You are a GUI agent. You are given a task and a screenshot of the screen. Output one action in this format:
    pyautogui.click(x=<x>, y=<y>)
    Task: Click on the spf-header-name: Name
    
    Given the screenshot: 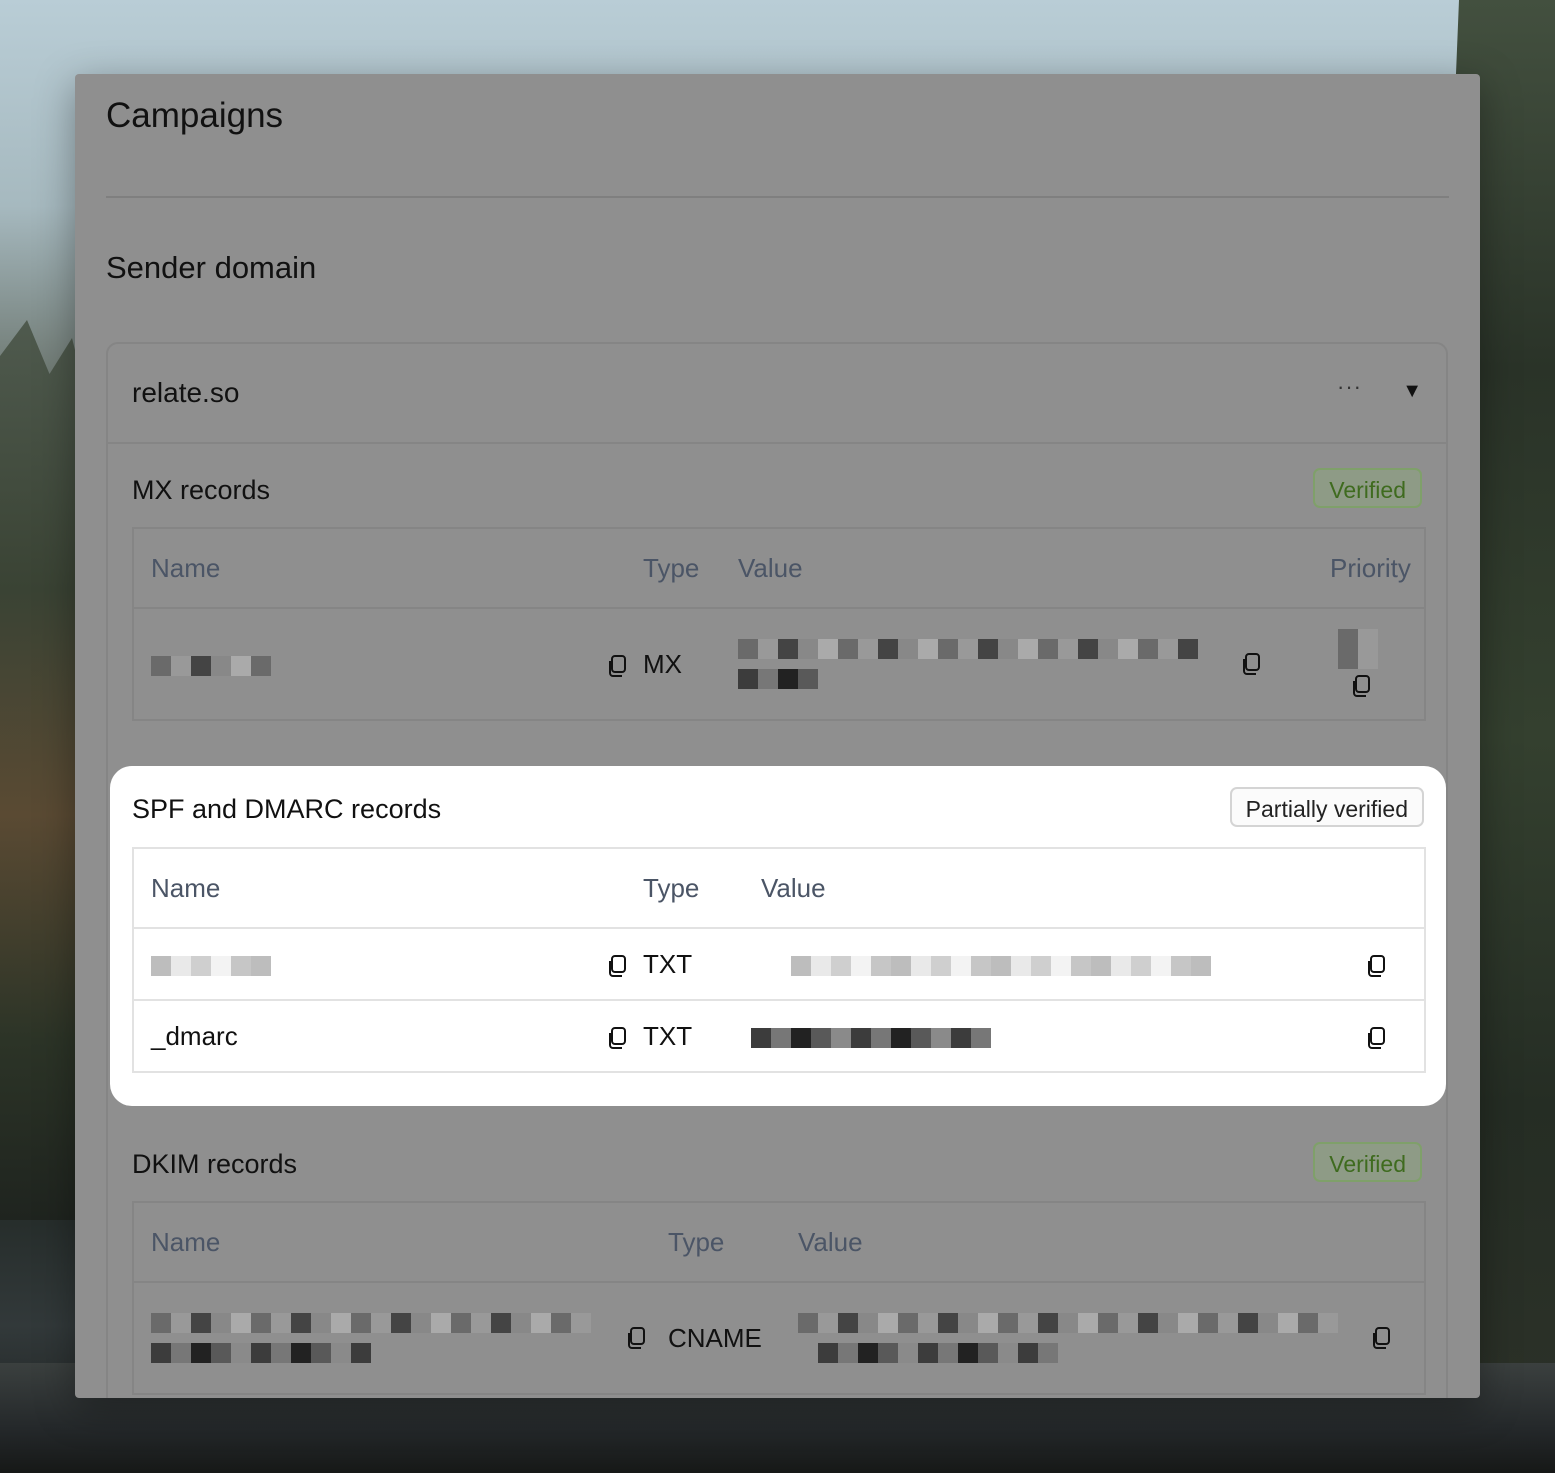 What is the action you would take?
    pyautogui.click(x=186, y=887)
    